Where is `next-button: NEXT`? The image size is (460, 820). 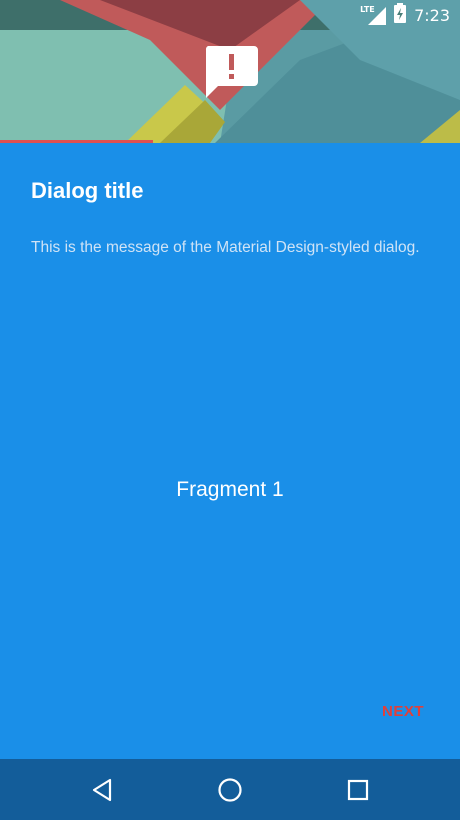
next-button: NEXT is located at coordinates (403, 711).